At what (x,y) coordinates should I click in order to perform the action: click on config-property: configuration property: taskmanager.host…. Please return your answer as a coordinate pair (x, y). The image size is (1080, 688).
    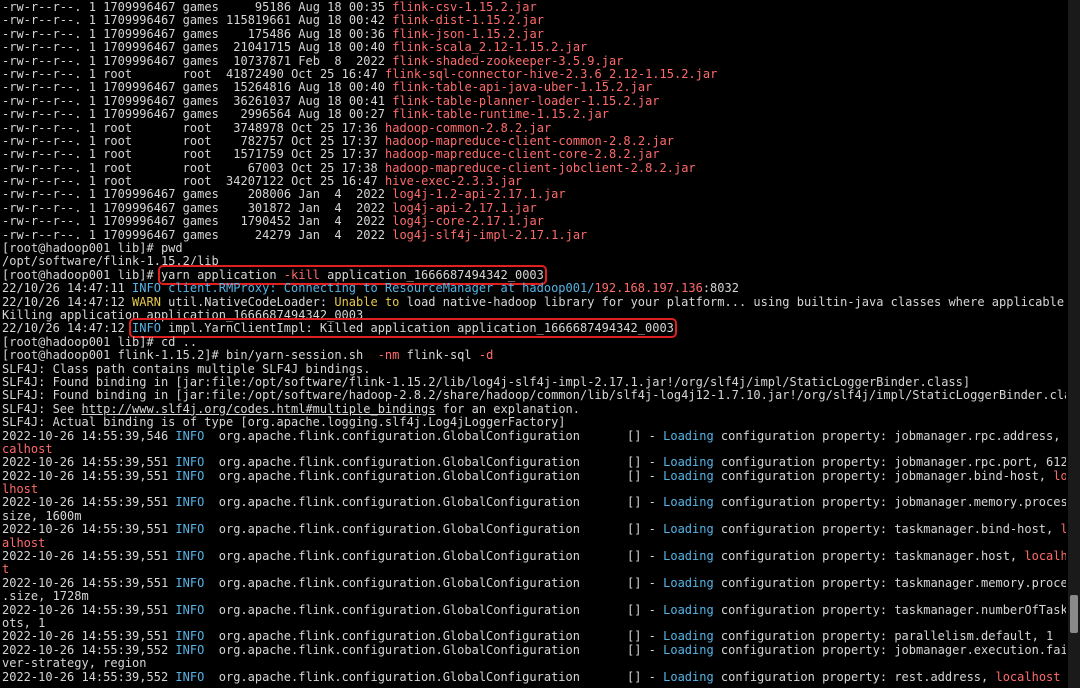
    Looking at the image, I should click on (869, 557).